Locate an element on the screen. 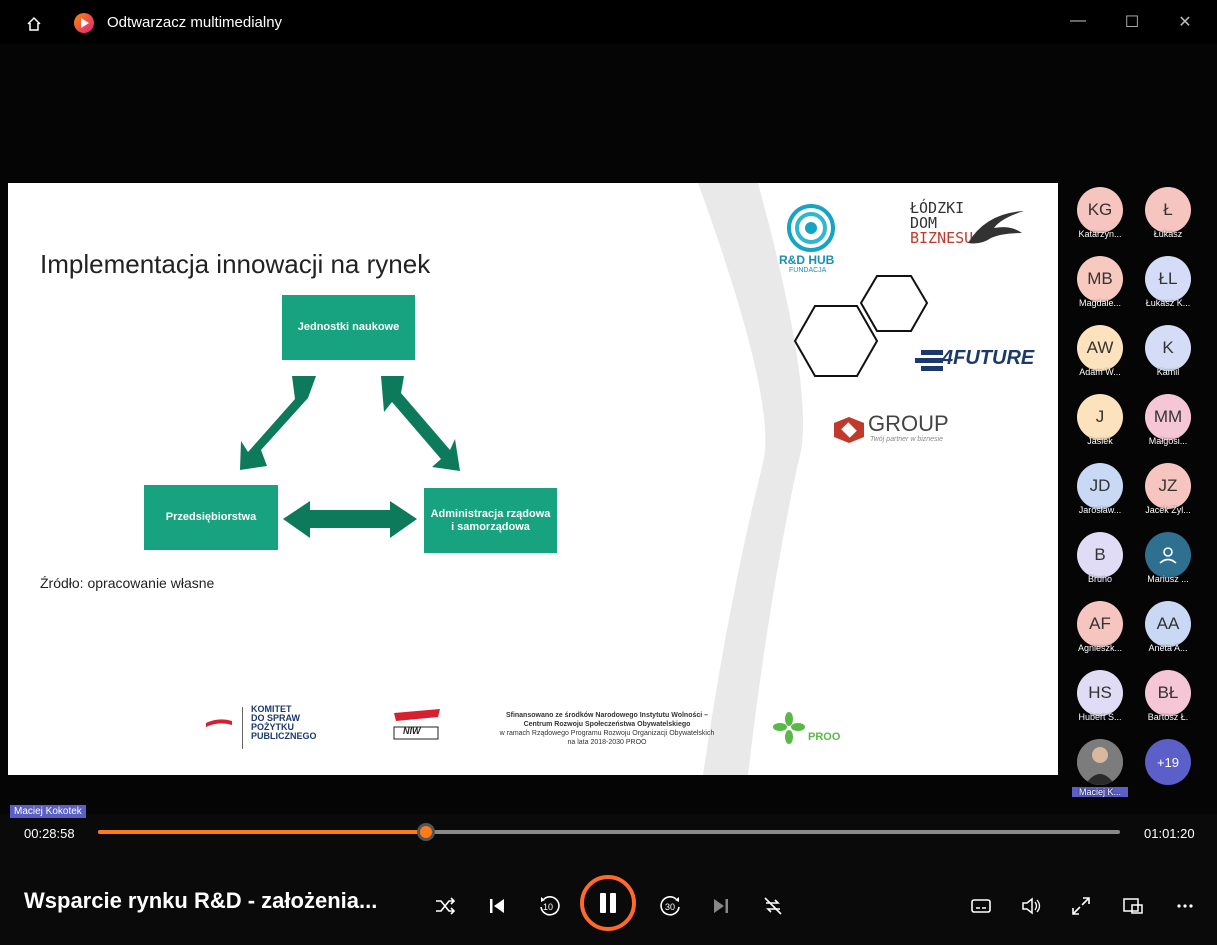 The image size is (1217, 945). more-options-icon is located at coordinates (1185, 906).